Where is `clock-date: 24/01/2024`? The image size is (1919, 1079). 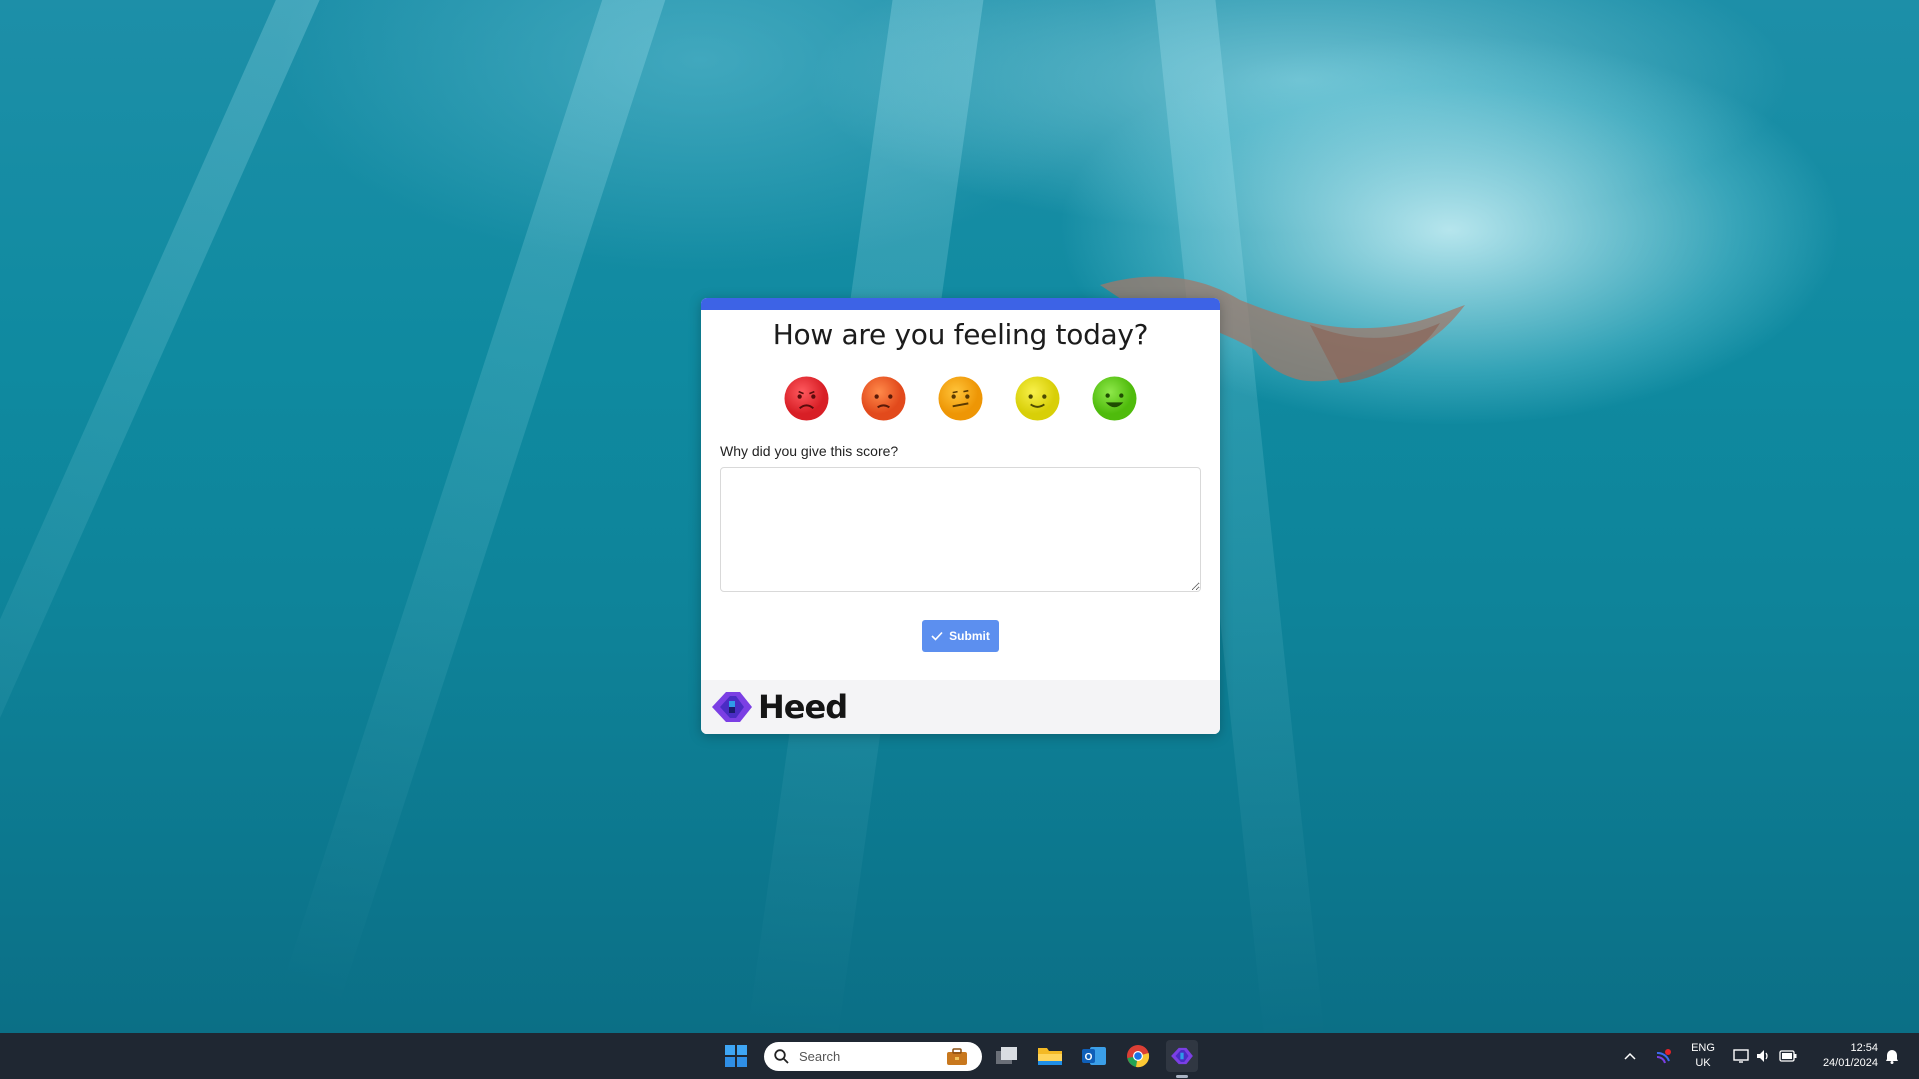
clock-date: 24/01/2024 is located at coordinates (1850, 1063).